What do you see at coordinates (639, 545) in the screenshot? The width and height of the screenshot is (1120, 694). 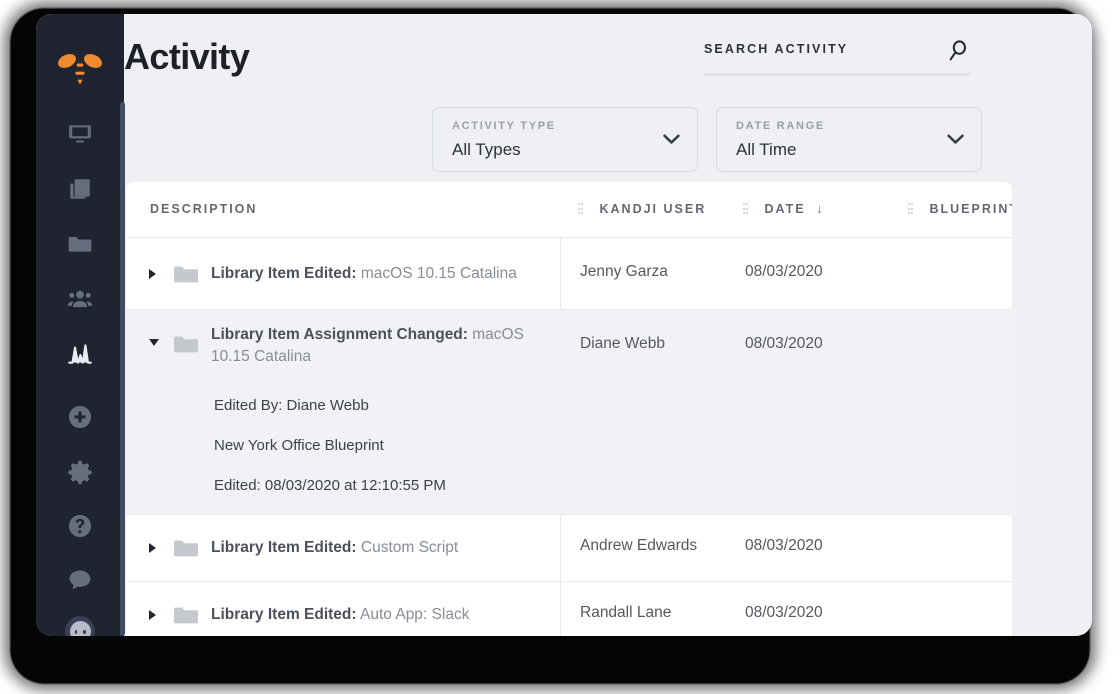 I see `row-user: Andrew Edwards` at bounding box center [639, 545].